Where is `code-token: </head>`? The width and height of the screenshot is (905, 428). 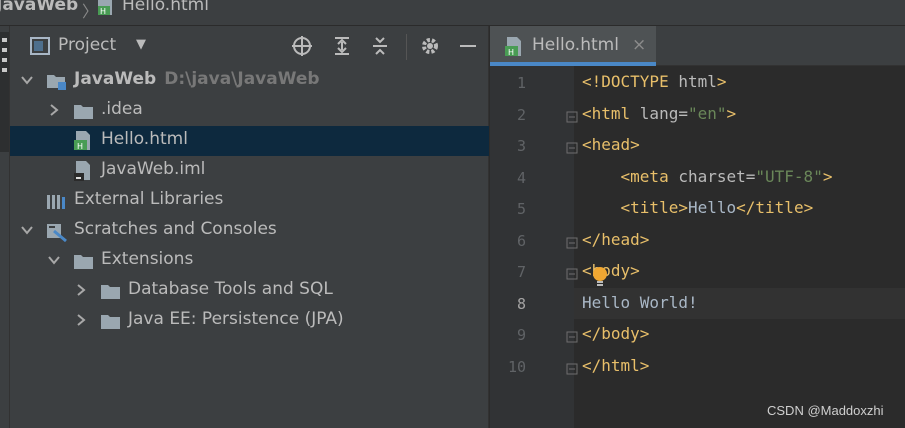 code-token: </head> is located at coordinates (616, 239).